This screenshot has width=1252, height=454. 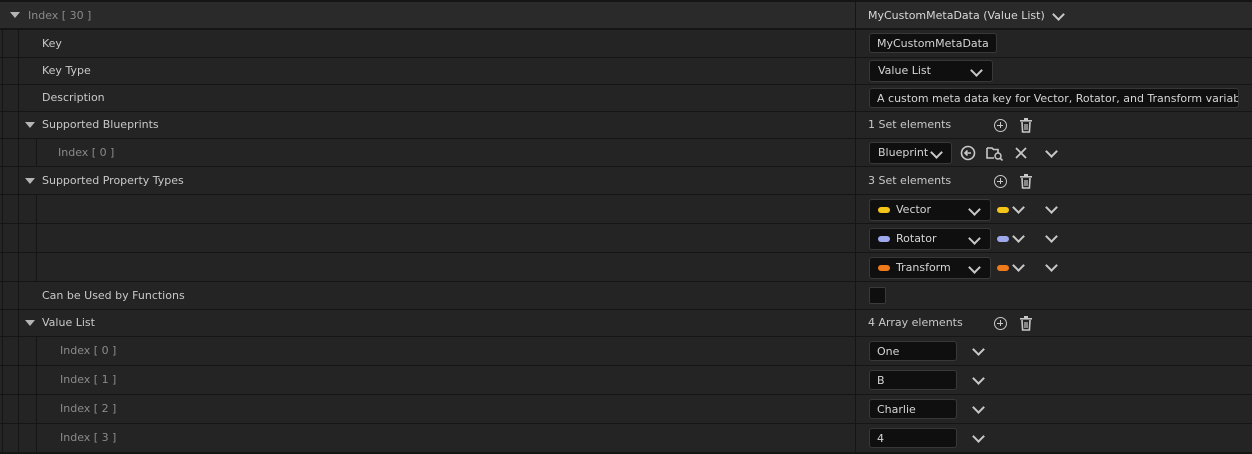 I want to click on row-name-column: Index [ 2 ], so click(x=427, y=409).